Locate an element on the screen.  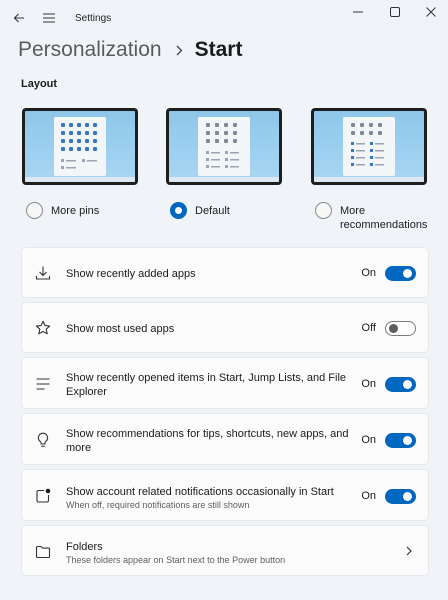
layout-preview-more-pins is located at coordinates (80, 146).